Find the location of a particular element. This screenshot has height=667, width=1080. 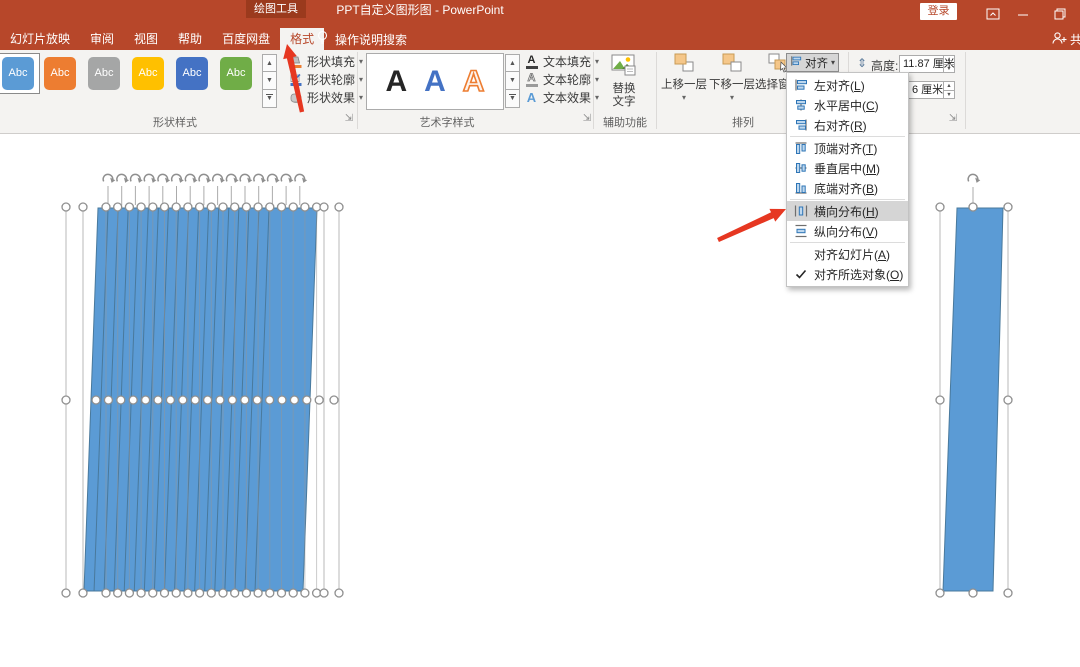

menu-item-align-selected-objects: 对齐所选对象(O) is located at coordinates (847, 274).